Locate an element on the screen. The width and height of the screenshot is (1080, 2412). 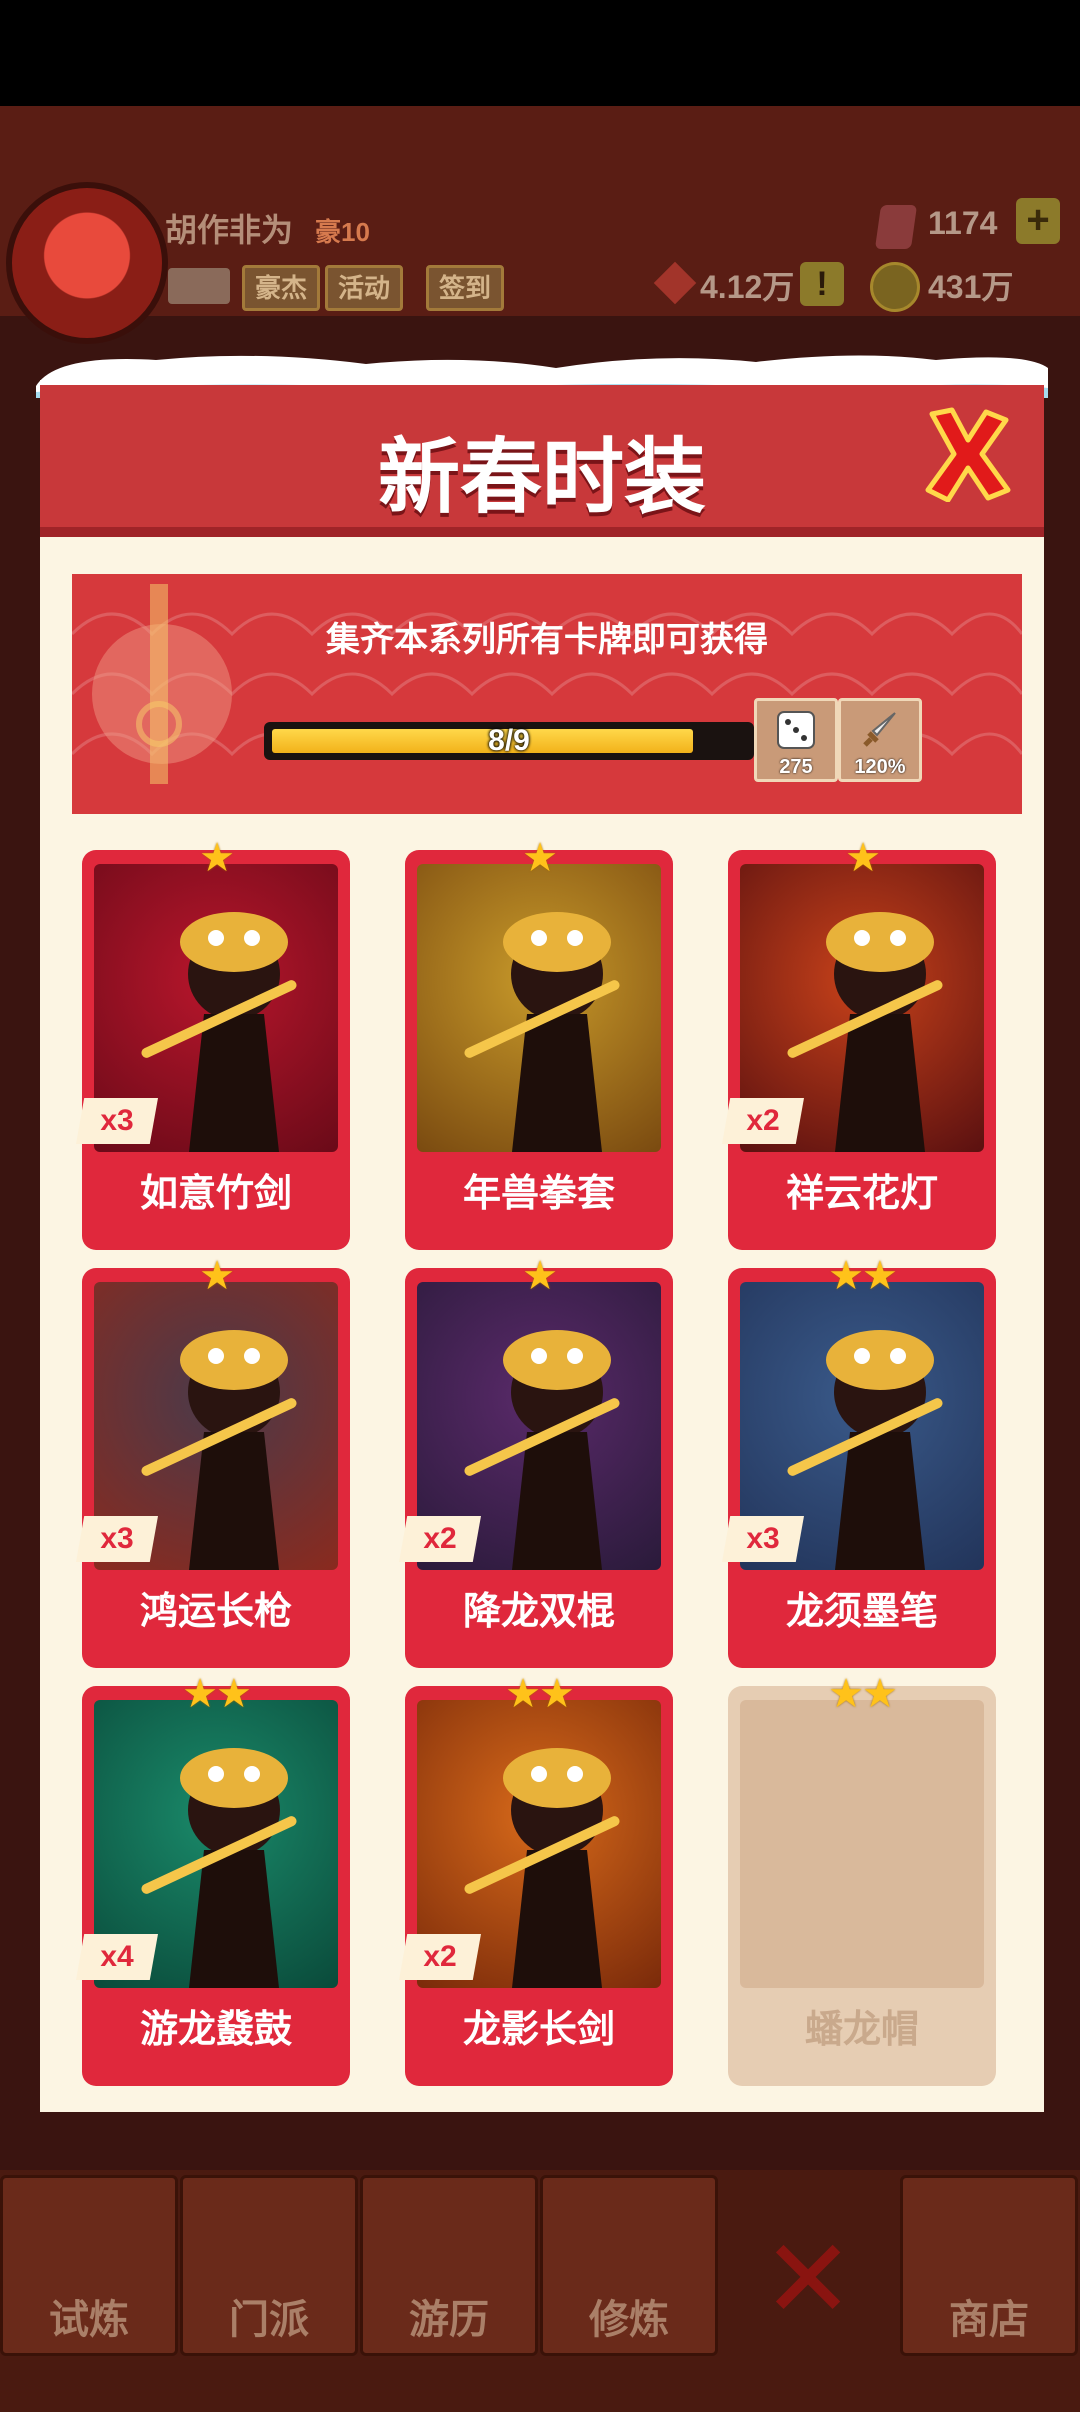
card-name: 年兽拳套 is located at coordinates (538, 1194).